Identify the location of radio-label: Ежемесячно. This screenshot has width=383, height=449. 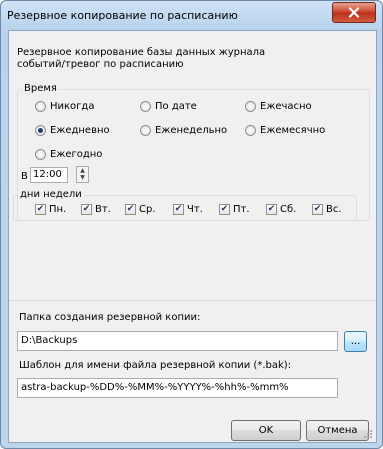
(293, 130).